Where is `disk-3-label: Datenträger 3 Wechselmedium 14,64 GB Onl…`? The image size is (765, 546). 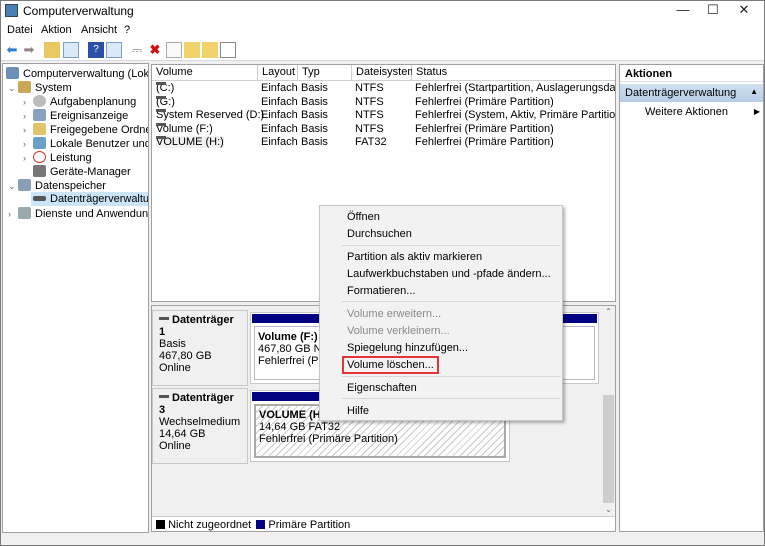 disk-3-label: Datenträger 3 Wechselmedium 14,64 GB Onl… is located at coordinates (200, 426).